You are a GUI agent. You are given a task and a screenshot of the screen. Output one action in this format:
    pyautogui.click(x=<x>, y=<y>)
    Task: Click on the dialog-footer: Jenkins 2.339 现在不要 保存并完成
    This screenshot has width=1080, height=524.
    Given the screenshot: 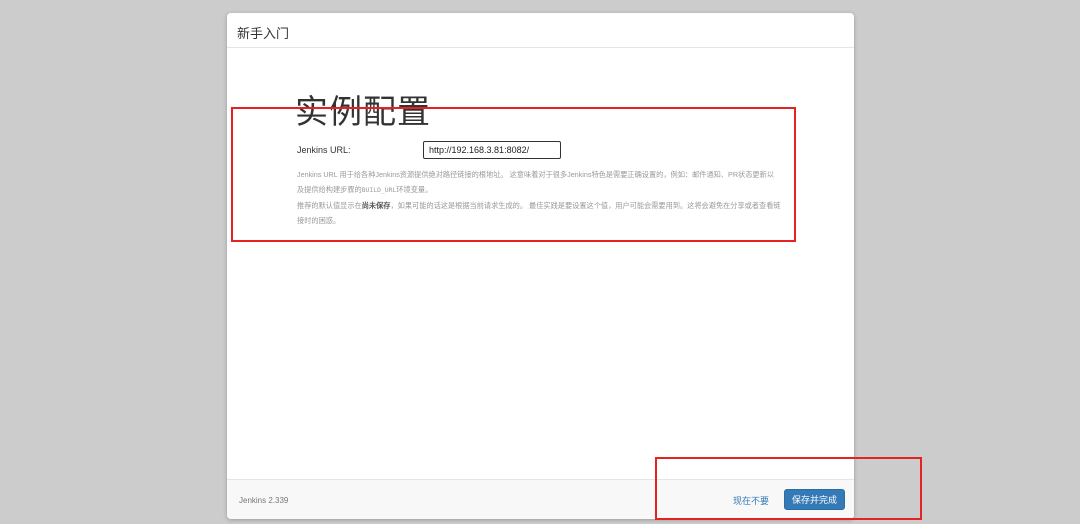 What is the action you would take?
    pyautogui.click(x=540, y=499)
    